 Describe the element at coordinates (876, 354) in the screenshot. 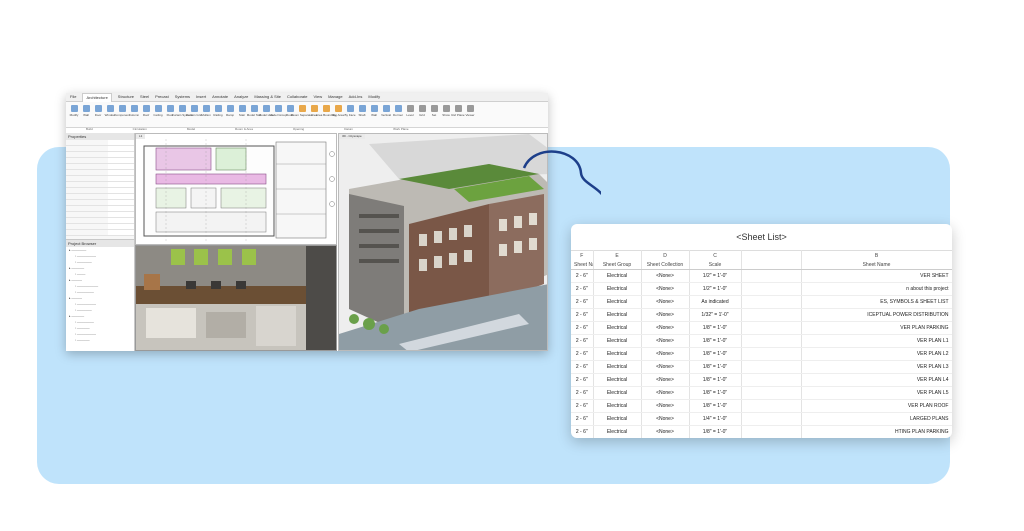

I see `cell-sheet-name: VER PLAN L2` at that location.